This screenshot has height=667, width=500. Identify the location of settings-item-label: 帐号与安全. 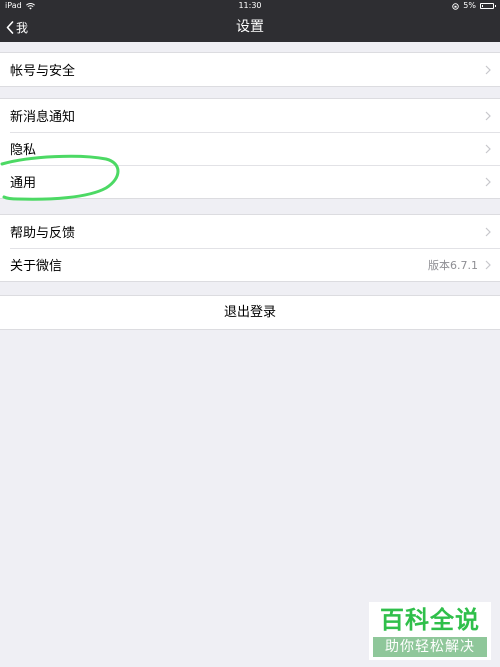
(43, 71).